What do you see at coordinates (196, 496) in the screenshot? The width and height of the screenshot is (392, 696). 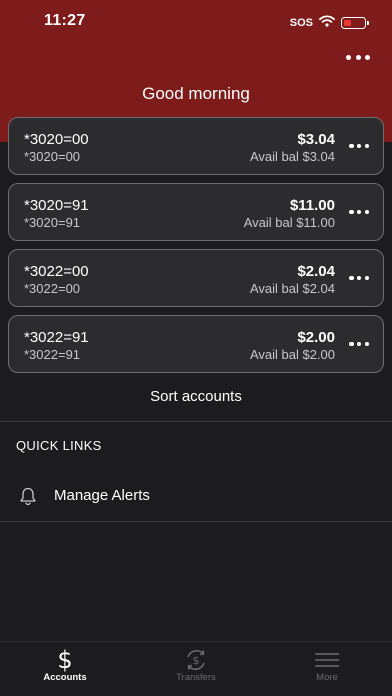 I see `manage-alerts-link: Manage Alerts` at bounding box center [196, 496].